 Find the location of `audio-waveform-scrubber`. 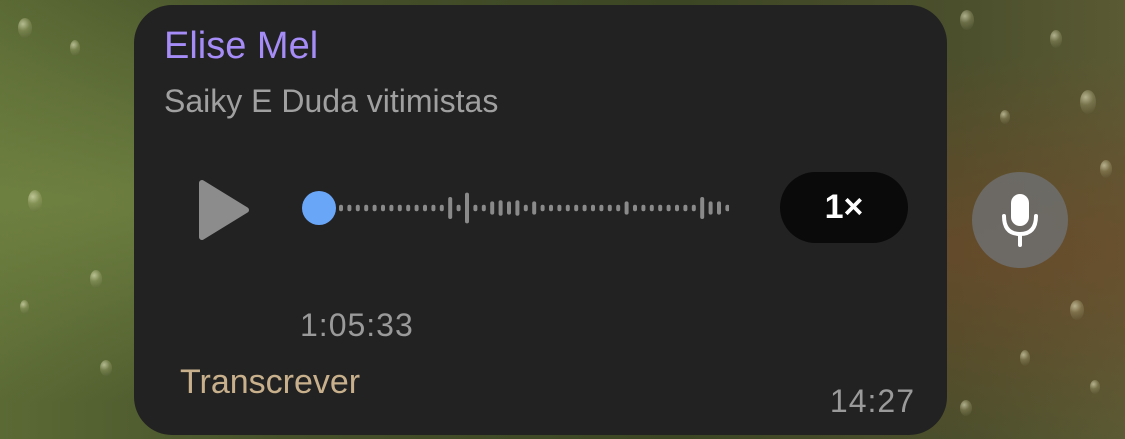

audio-waveform-scrubber is located at coordinates (514, 208).